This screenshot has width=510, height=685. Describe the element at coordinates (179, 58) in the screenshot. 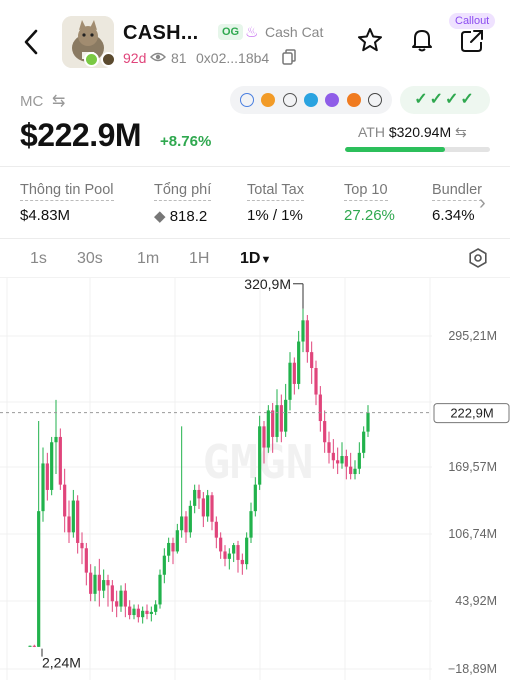

I see `view-count: 81` at that location.